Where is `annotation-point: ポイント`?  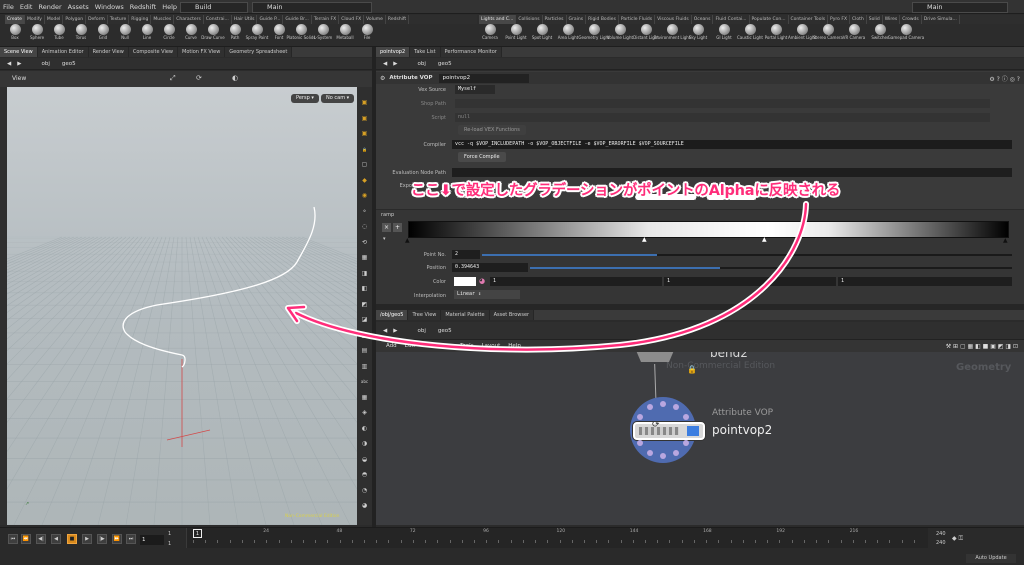
annotation-point: ポイント is located at coordinates (666, 191).